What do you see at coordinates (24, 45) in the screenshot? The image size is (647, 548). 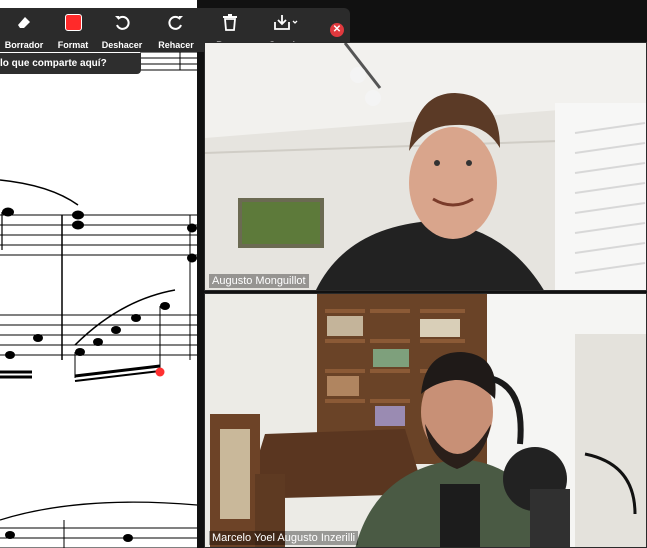 I see `eraser-label: Borrador` at bounding box center [24, 45].